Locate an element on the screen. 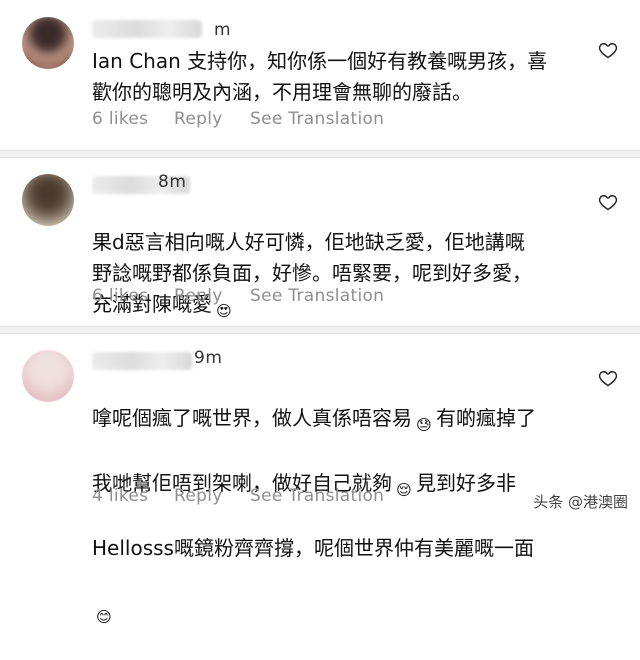  comment-time: m is located at coordinates (223, 30).